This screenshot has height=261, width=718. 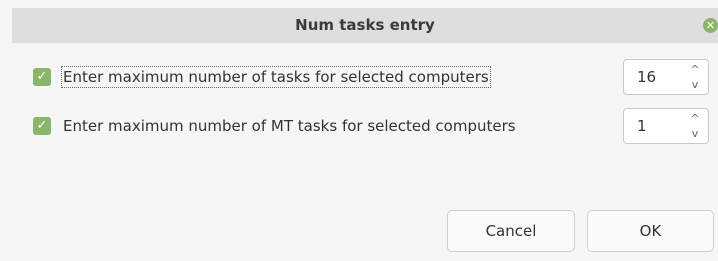 I want to click on max-mt-tasks-value: 1, so click(x=642, y=126).